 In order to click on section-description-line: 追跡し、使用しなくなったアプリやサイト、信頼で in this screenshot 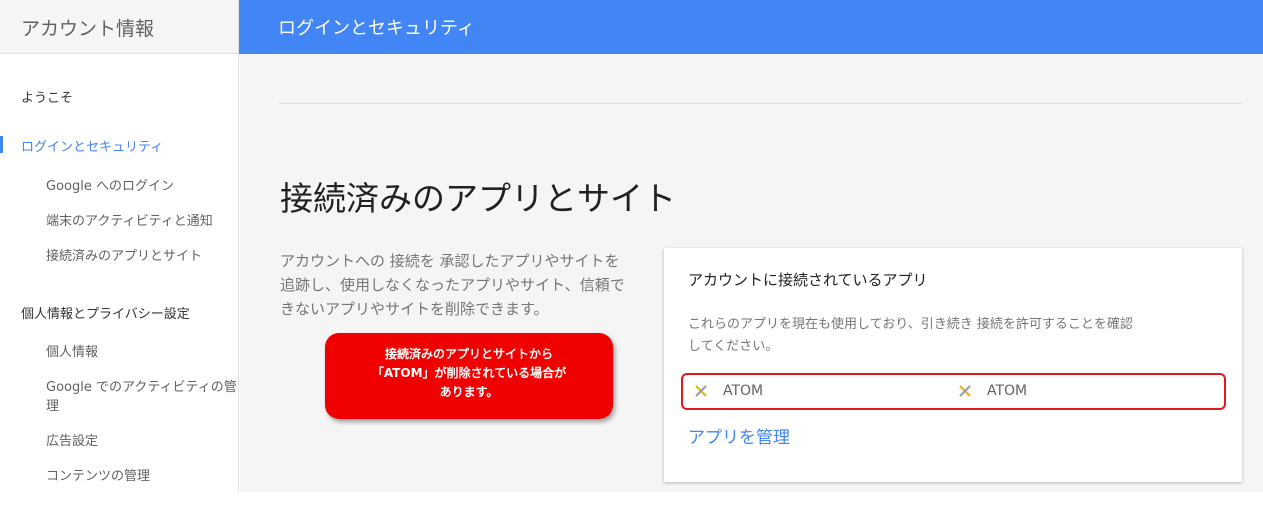, I will do `click(452, 285)`.